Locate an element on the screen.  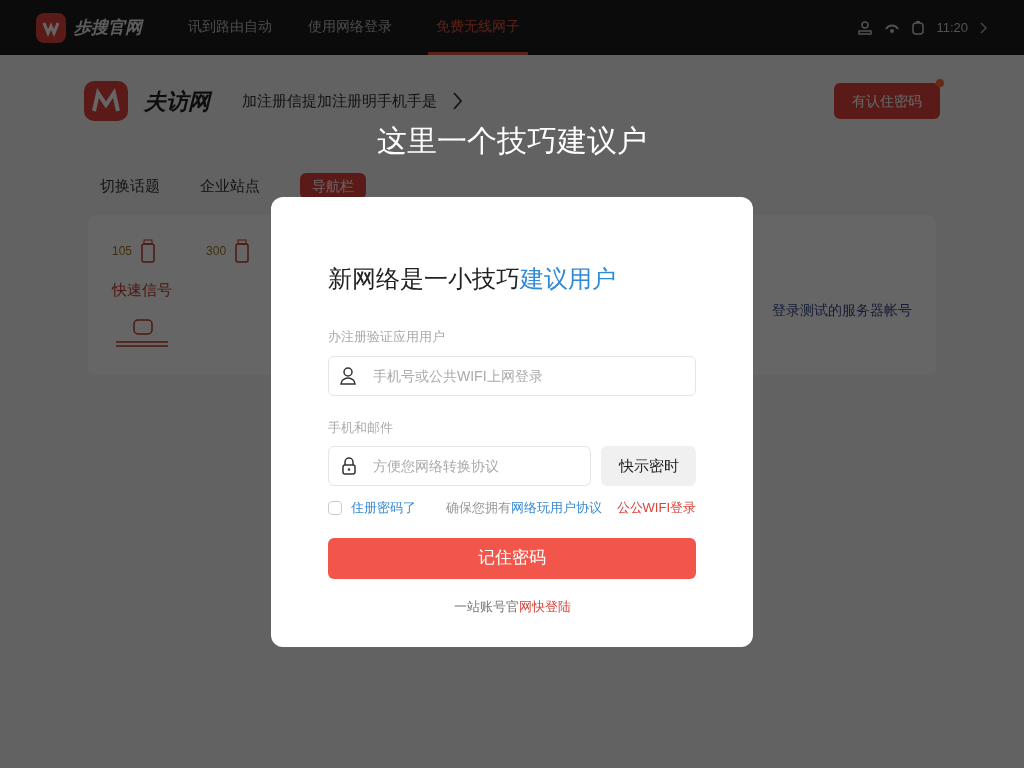
nav-tab: 免费无线网子 is located at coordinates (478, 27).